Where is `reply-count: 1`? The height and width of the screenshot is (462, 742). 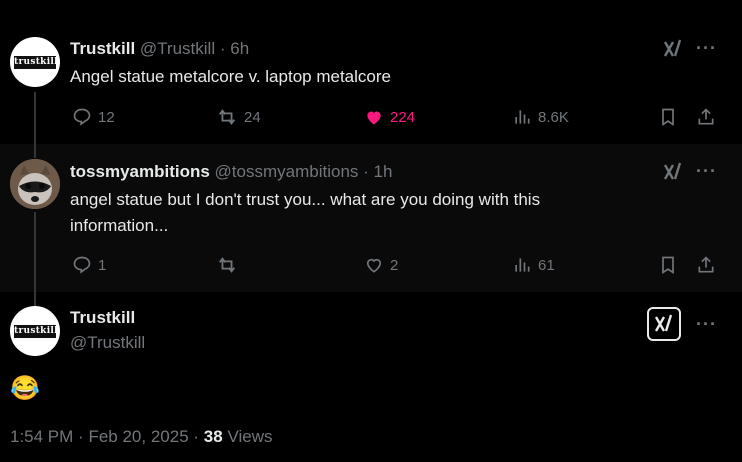
reply-count: 1 is located at coordinates (102, 265).